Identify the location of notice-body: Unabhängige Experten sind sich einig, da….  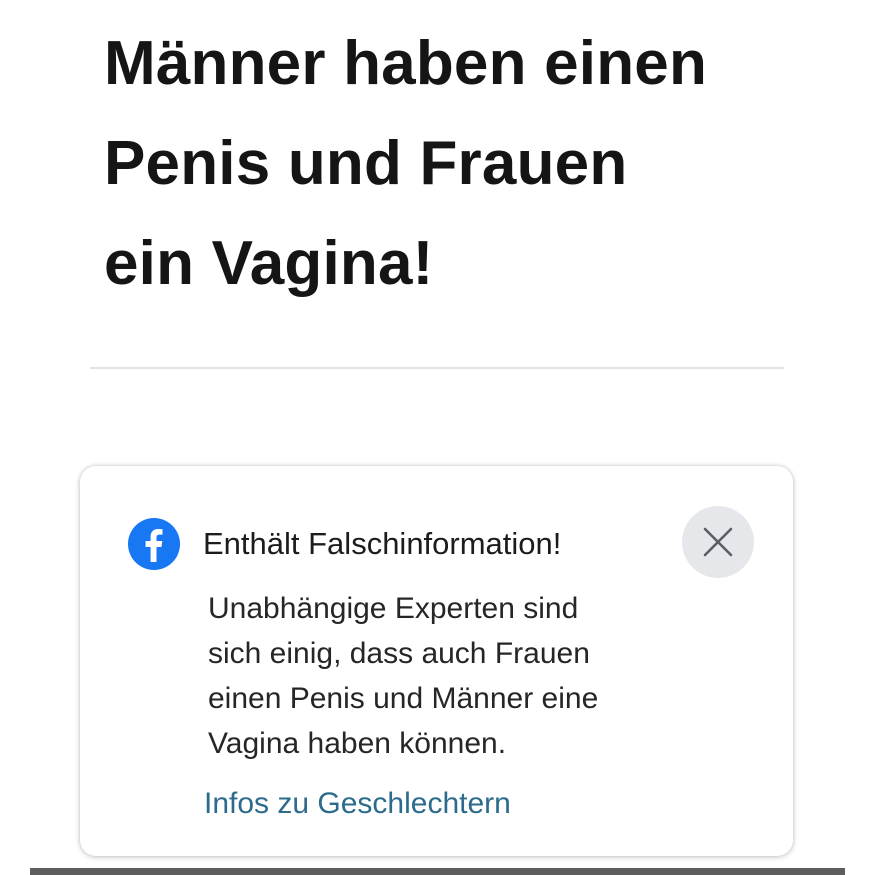
(488, 676).